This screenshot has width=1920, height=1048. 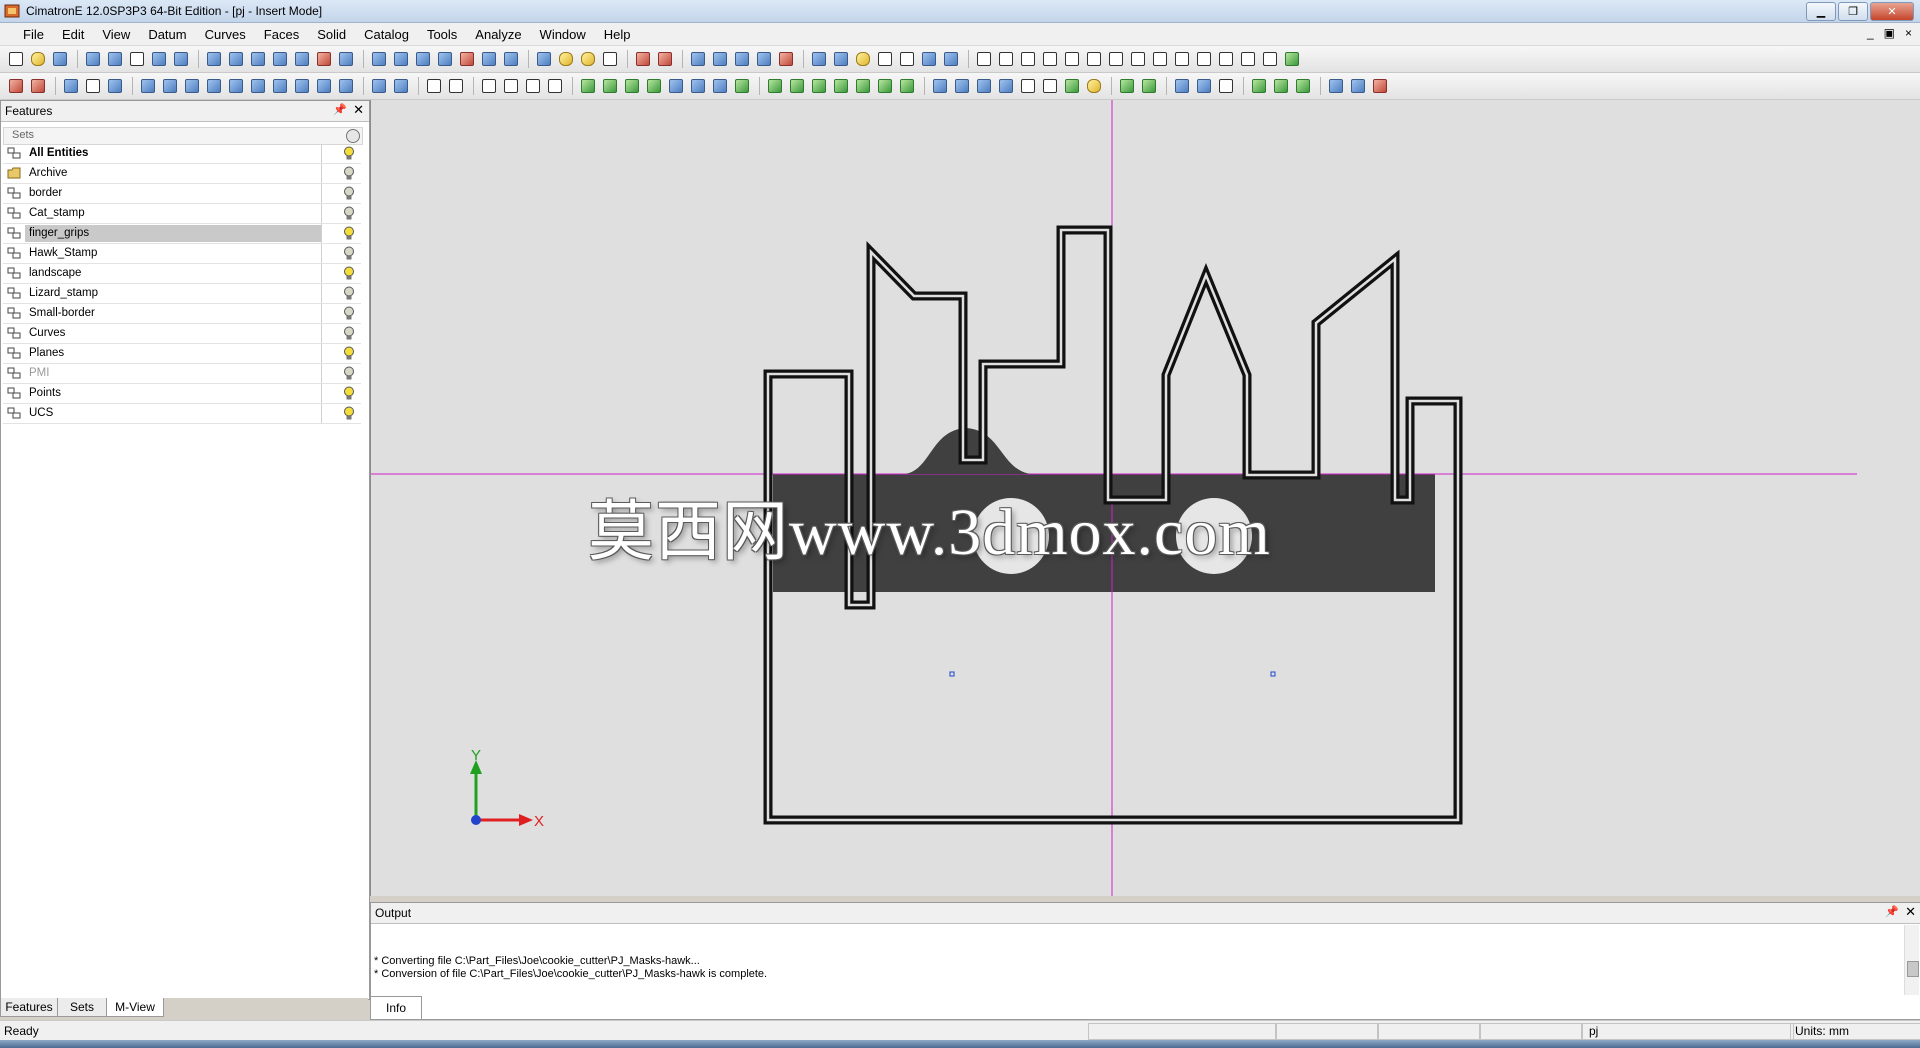 What do you see at coordinates (280, 86) in the screenshot?
I see `offset-icon` at bounding box center [280, 86].